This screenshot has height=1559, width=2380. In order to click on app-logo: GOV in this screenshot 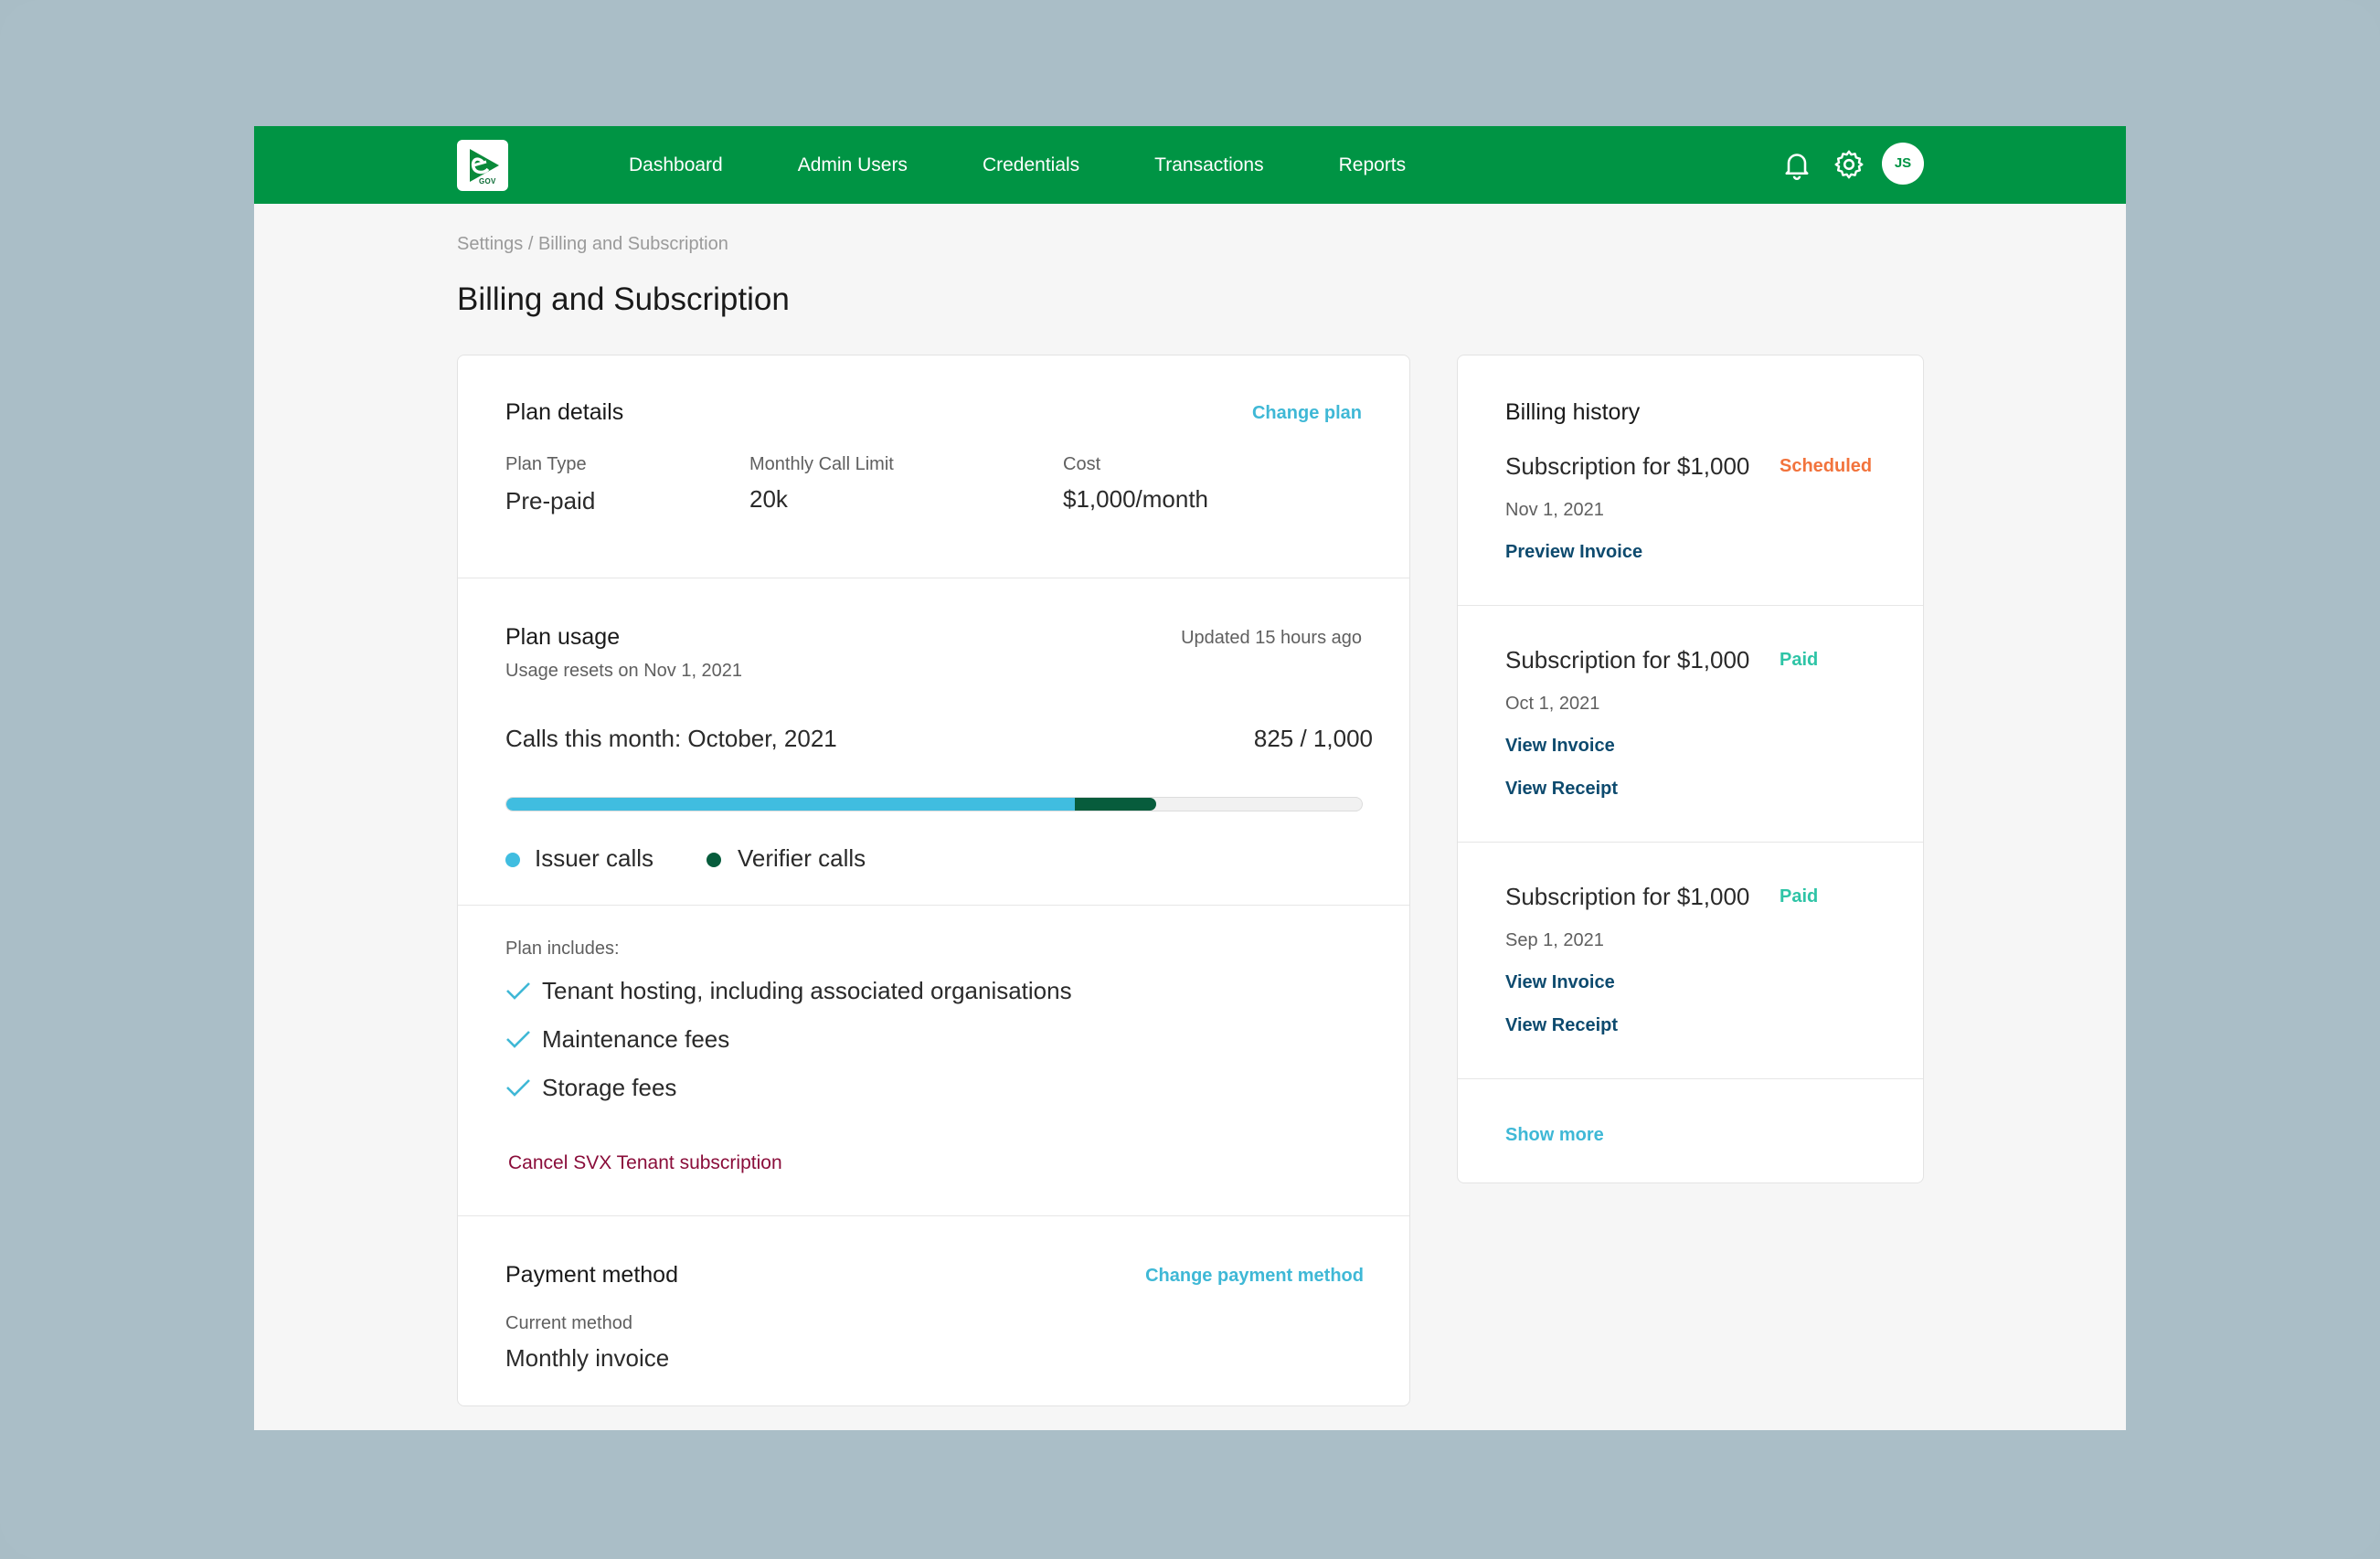, I will do `click(483, 165)`.